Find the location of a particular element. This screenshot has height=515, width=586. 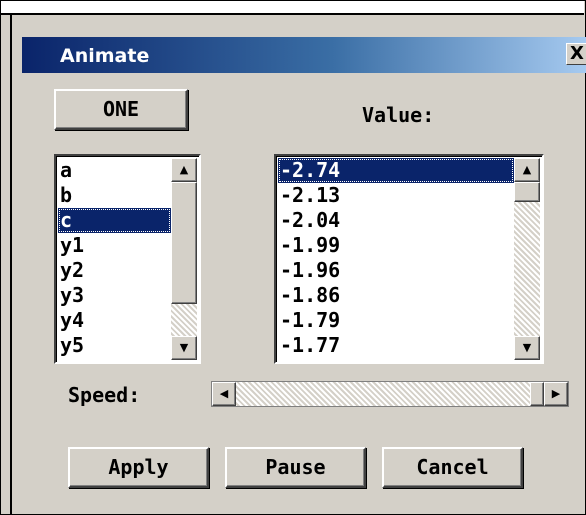

variable-list: a b c y1 y2 y3 y4 y5 is located at coordinates (114, 258).